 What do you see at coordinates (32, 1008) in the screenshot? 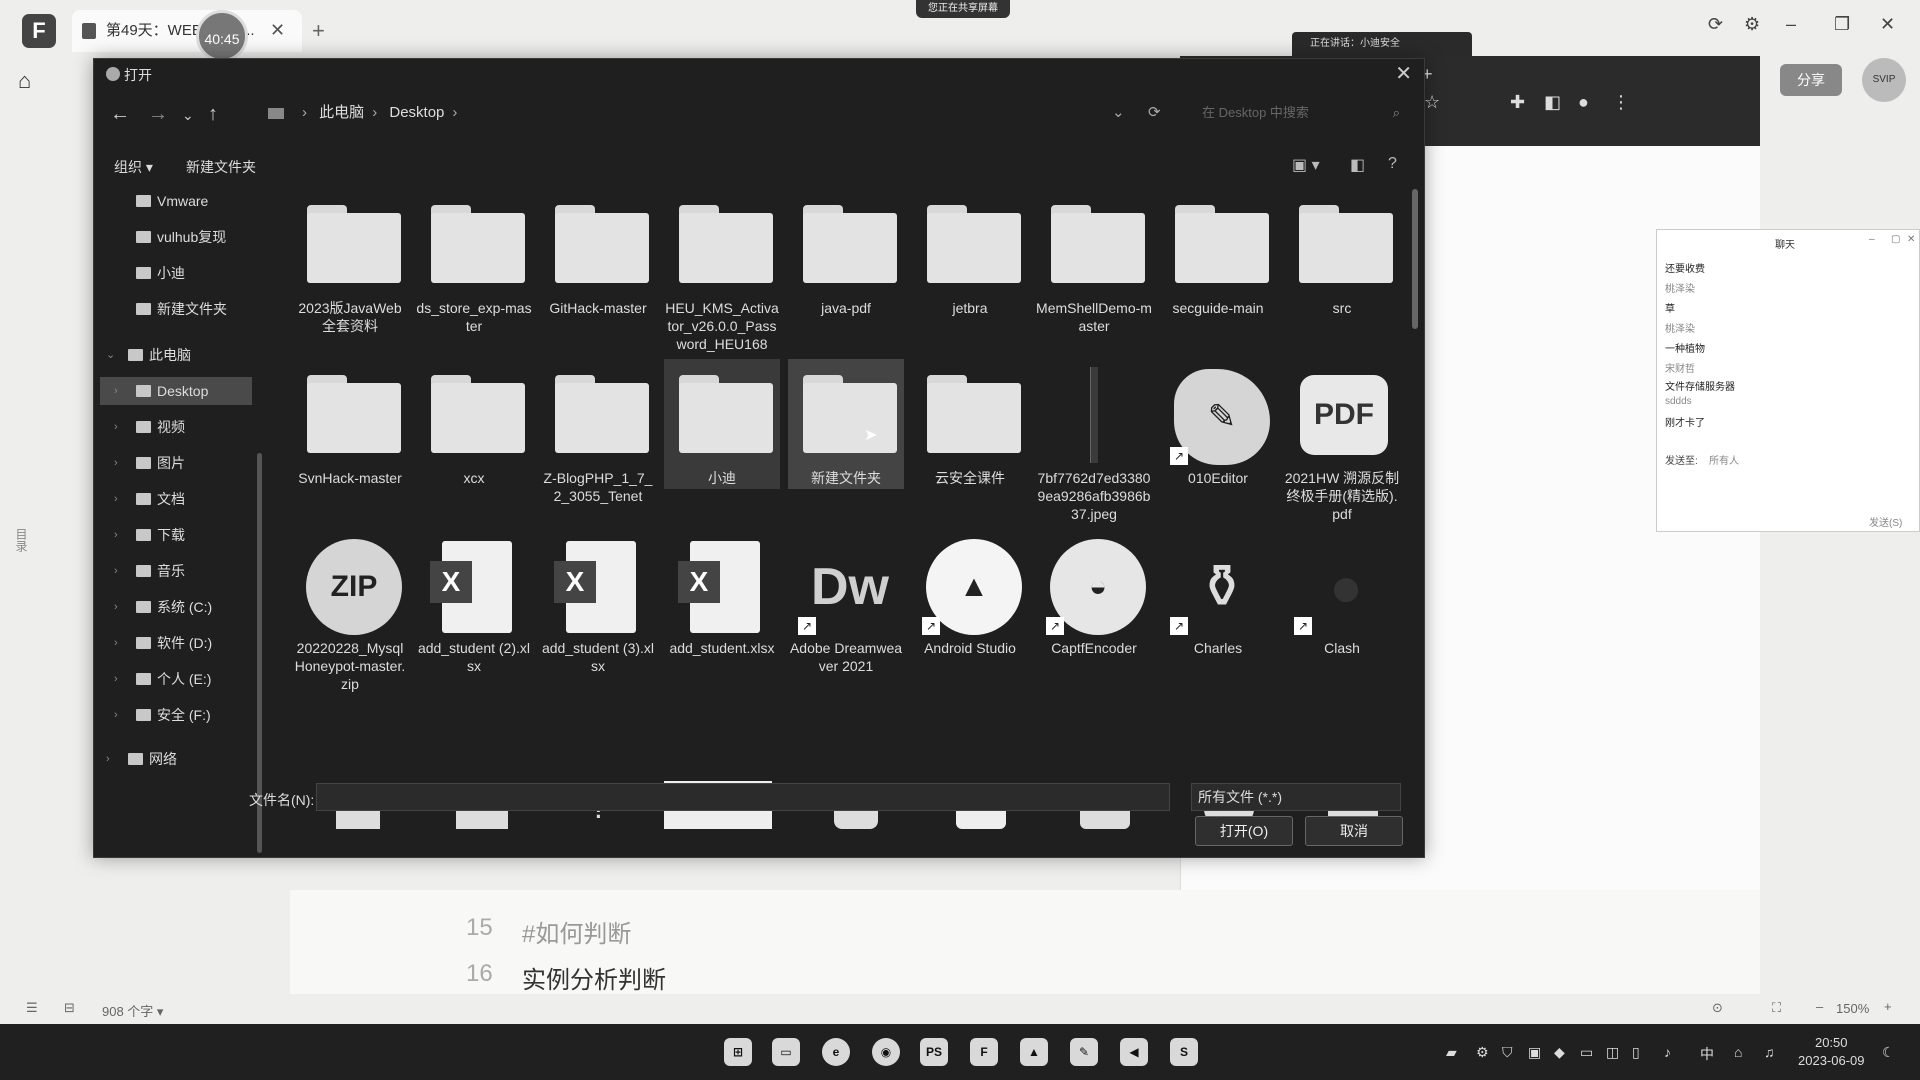
I see `list-icon: ☰` at bounding box center [32, 1008].